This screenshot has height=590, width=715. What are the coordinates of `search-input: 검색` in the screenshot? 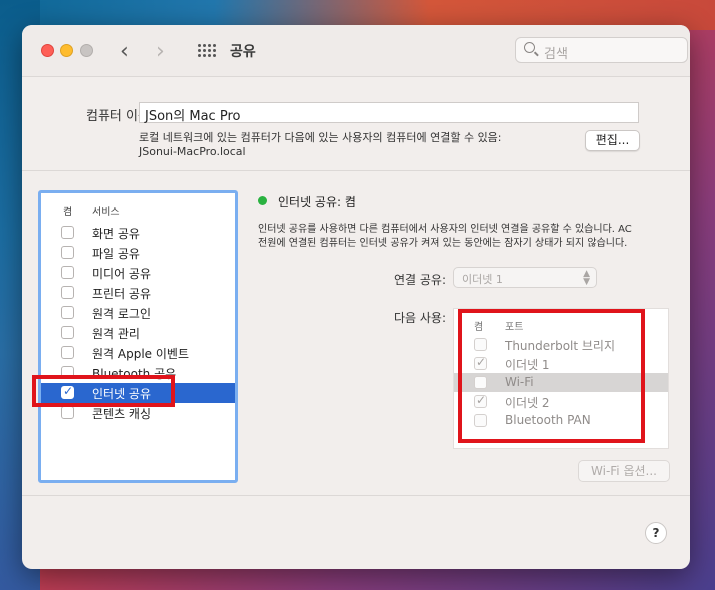 It's located at (601, 50).